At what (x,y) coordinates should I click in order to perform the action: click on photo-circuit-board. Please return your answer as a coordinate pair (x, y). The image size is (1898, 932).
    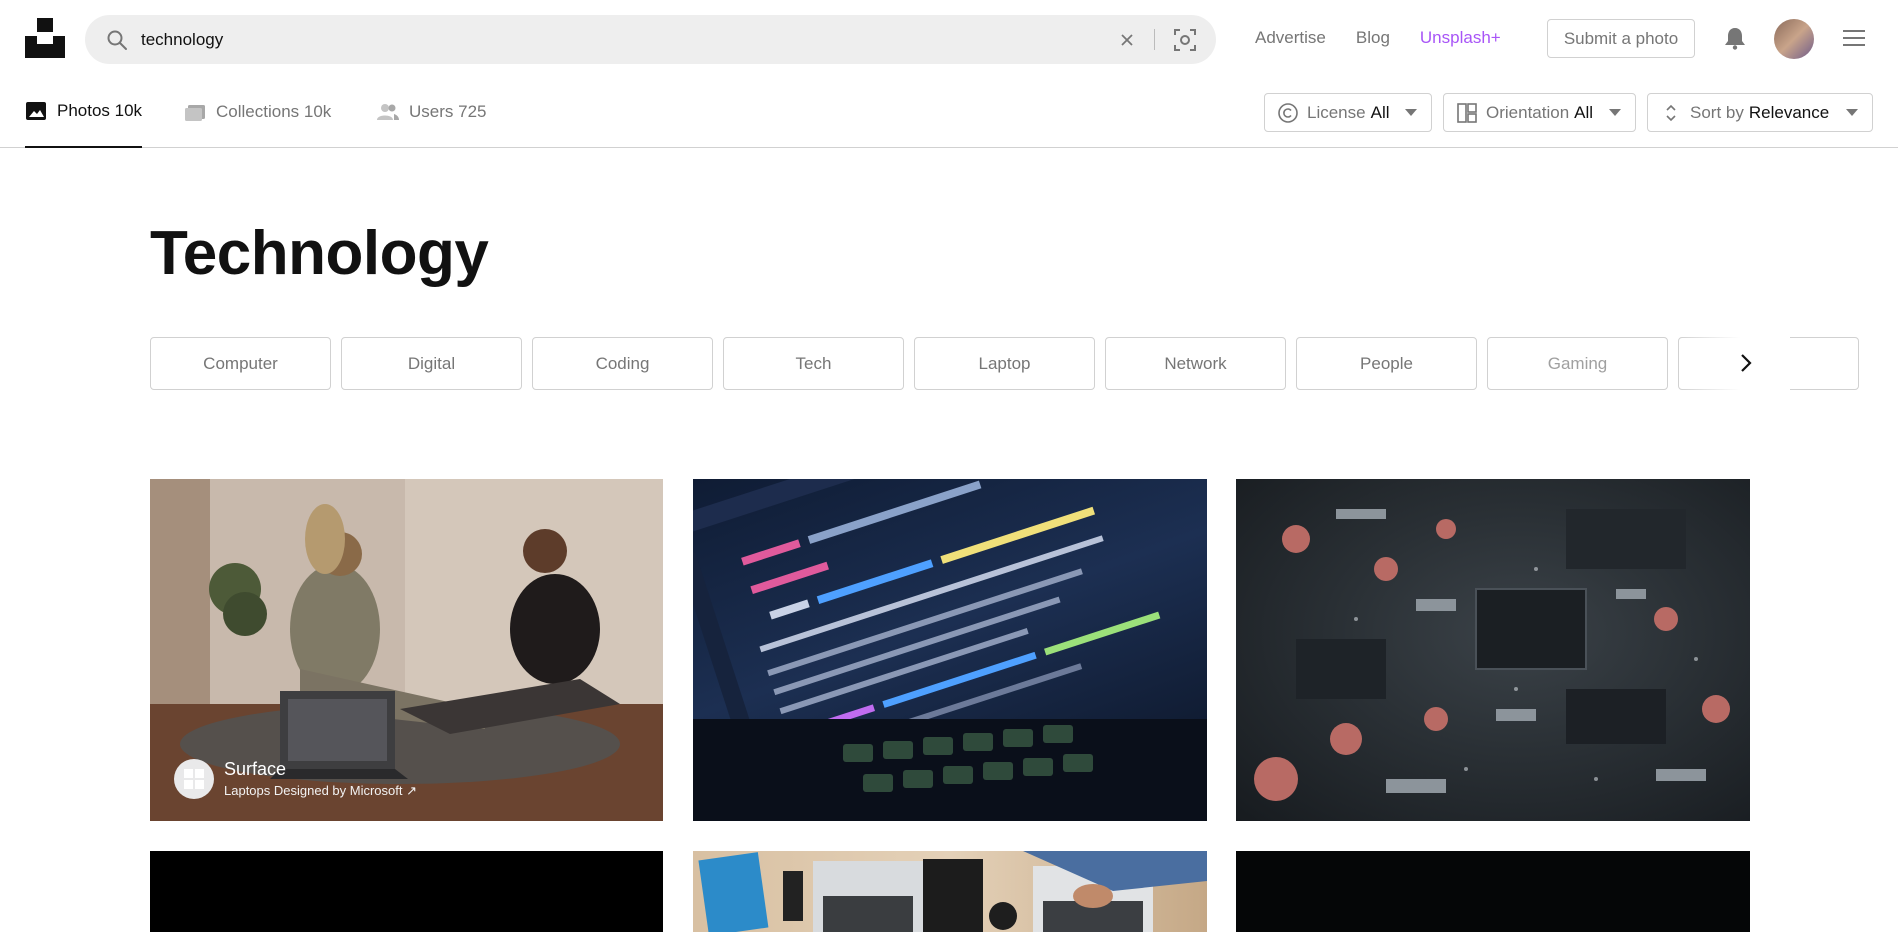
    Looking at the image, I should click on (1493, 650).